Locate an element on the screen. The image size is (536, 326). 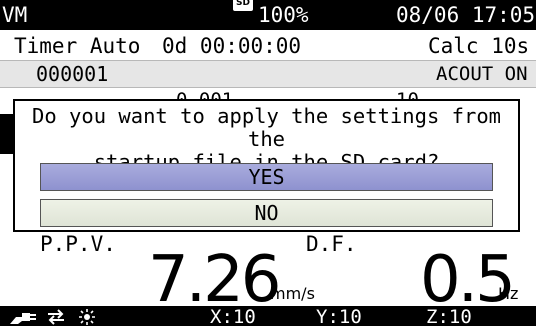
df-label: D.F. is located at coordinates (331, 244).